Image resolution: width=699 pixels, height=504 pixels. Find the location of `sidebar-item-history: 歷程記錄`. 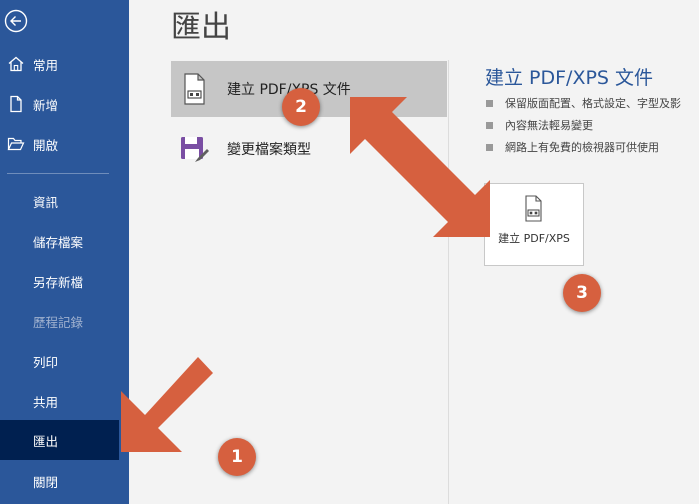

sidebar-item-history: 歷程記錄 is located at coordinates (64, 321).